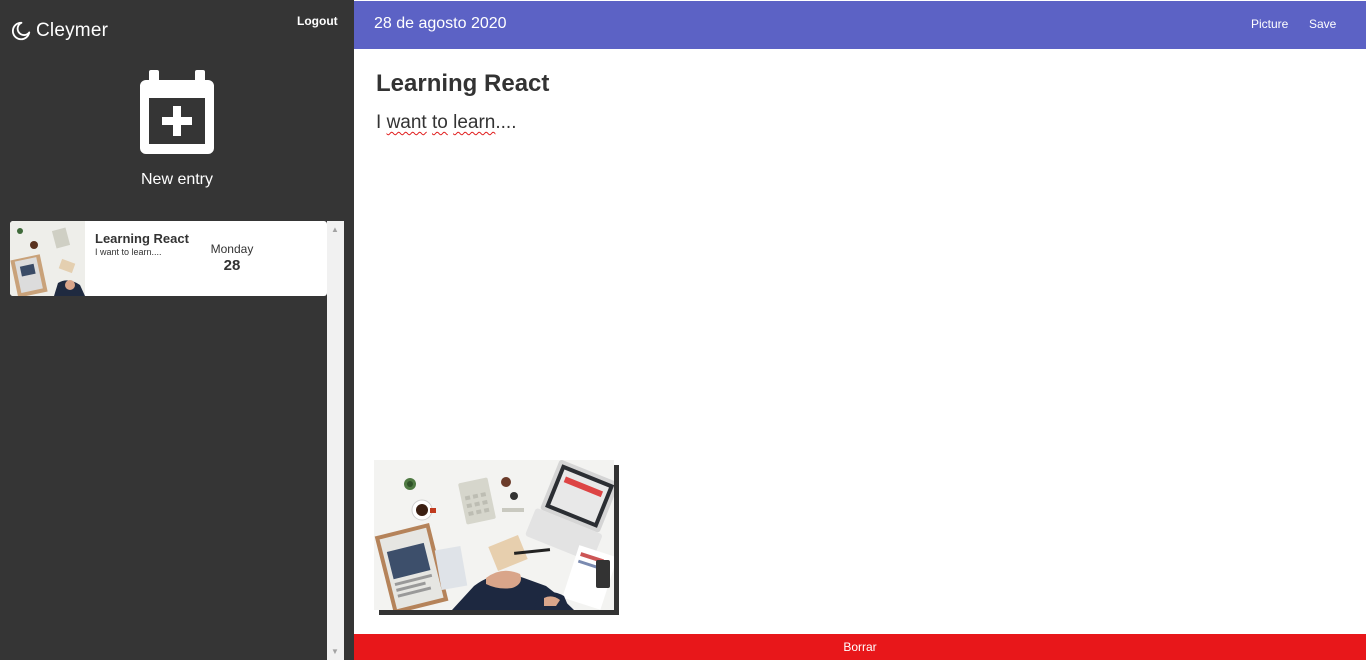 The width and height of the screenshot is (1366, 660). What do you see at coordinates (335, 440) in the screenshot?
I see `entries-scrollbar: ▲ ▼` at bounding box center [335, 440].